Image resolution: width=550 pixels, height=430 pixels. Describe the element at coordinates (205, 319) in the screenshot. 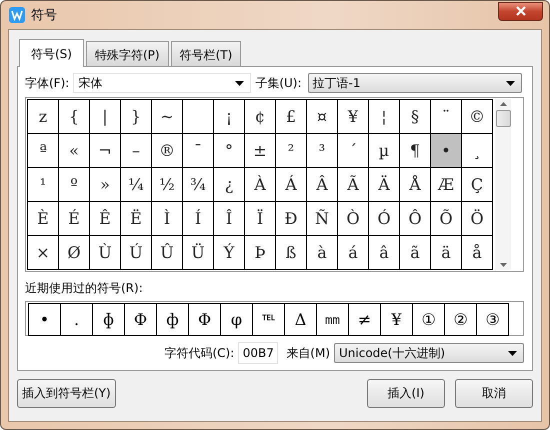

I see `recent-symbol-cell: Φ` at that location.